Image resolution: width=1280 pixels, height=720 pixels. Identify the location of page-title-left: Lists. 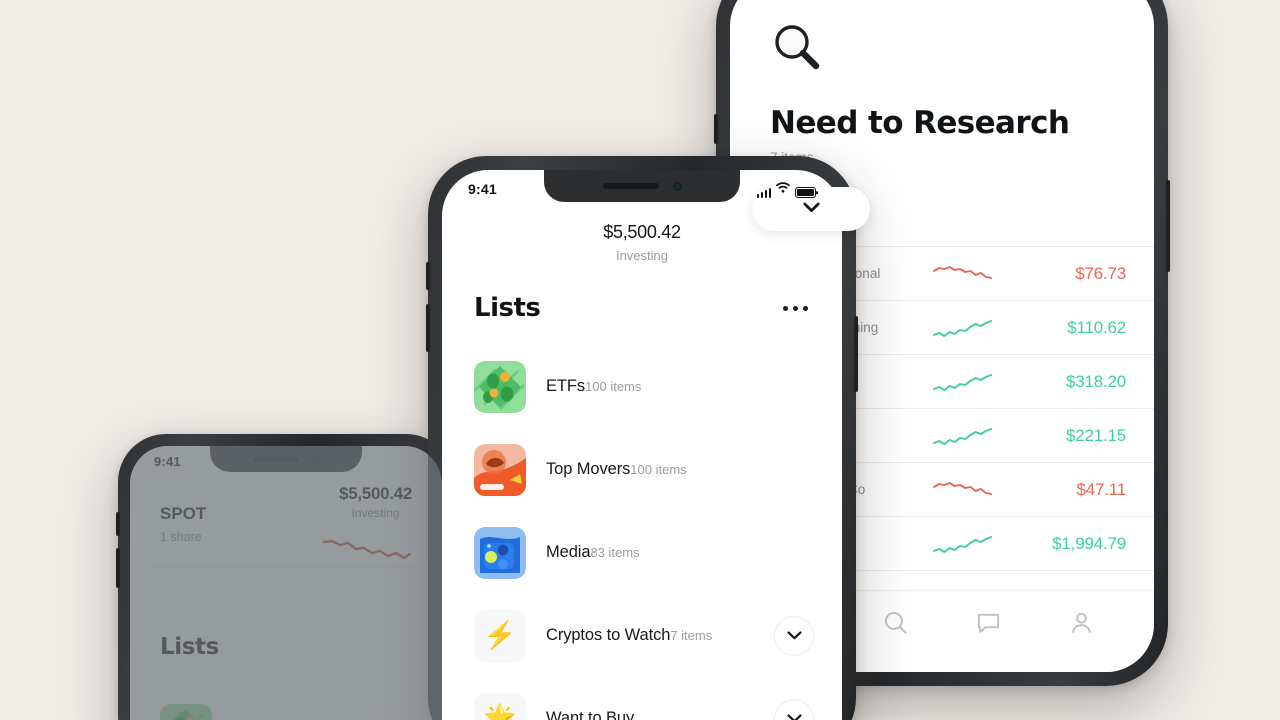
(189, 647).